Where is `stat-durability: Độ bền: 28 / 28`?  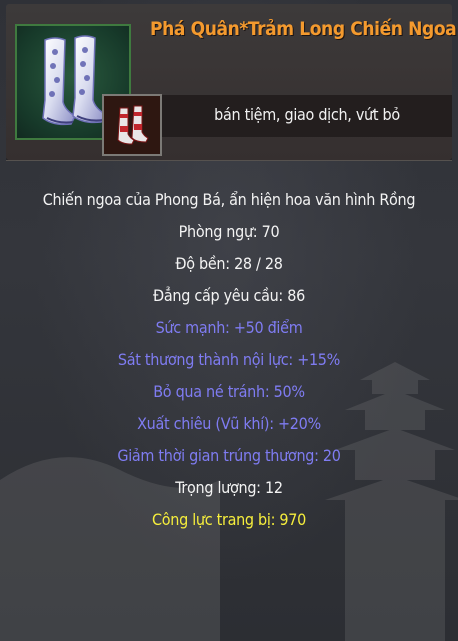
stat-durability: Độ bền: 28 / 28 is located at coordinates (229, 263).